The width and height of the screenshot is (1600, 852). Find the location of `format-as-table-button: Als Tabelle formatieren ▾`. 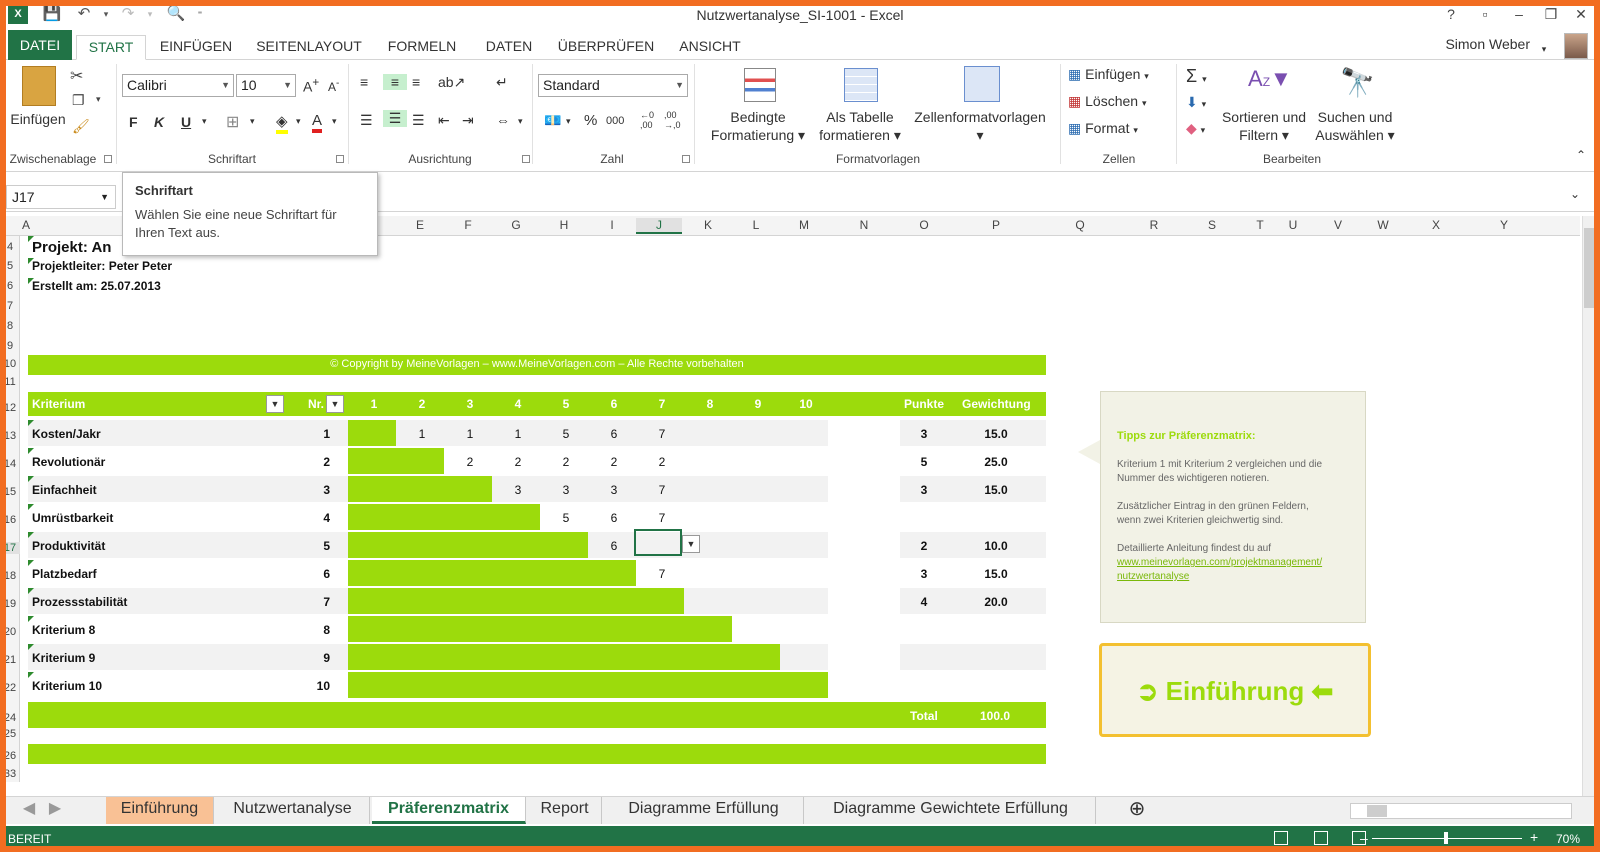

format-as-table-button: Als Tabelle formatieren ▾ is located at coordinates (860, 126).